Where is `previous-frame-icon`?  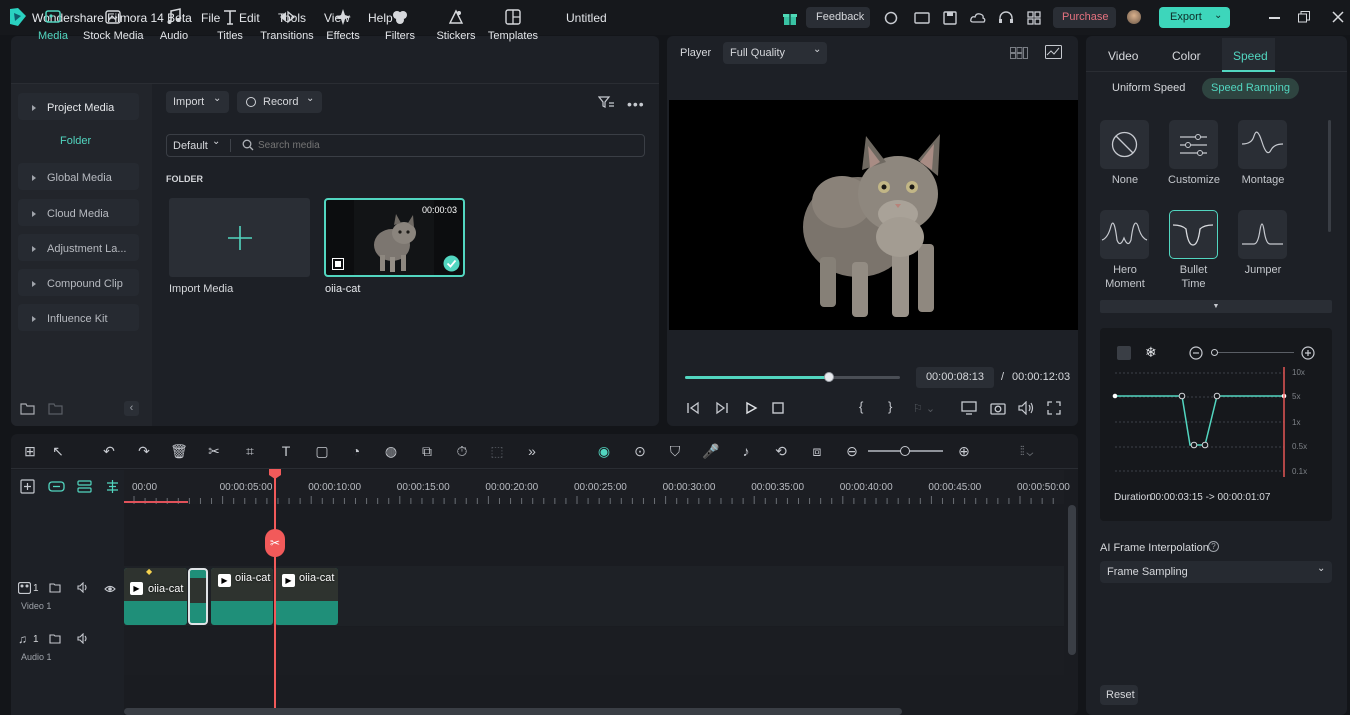 previous-frame-icon is located at coordinates (693, 409).